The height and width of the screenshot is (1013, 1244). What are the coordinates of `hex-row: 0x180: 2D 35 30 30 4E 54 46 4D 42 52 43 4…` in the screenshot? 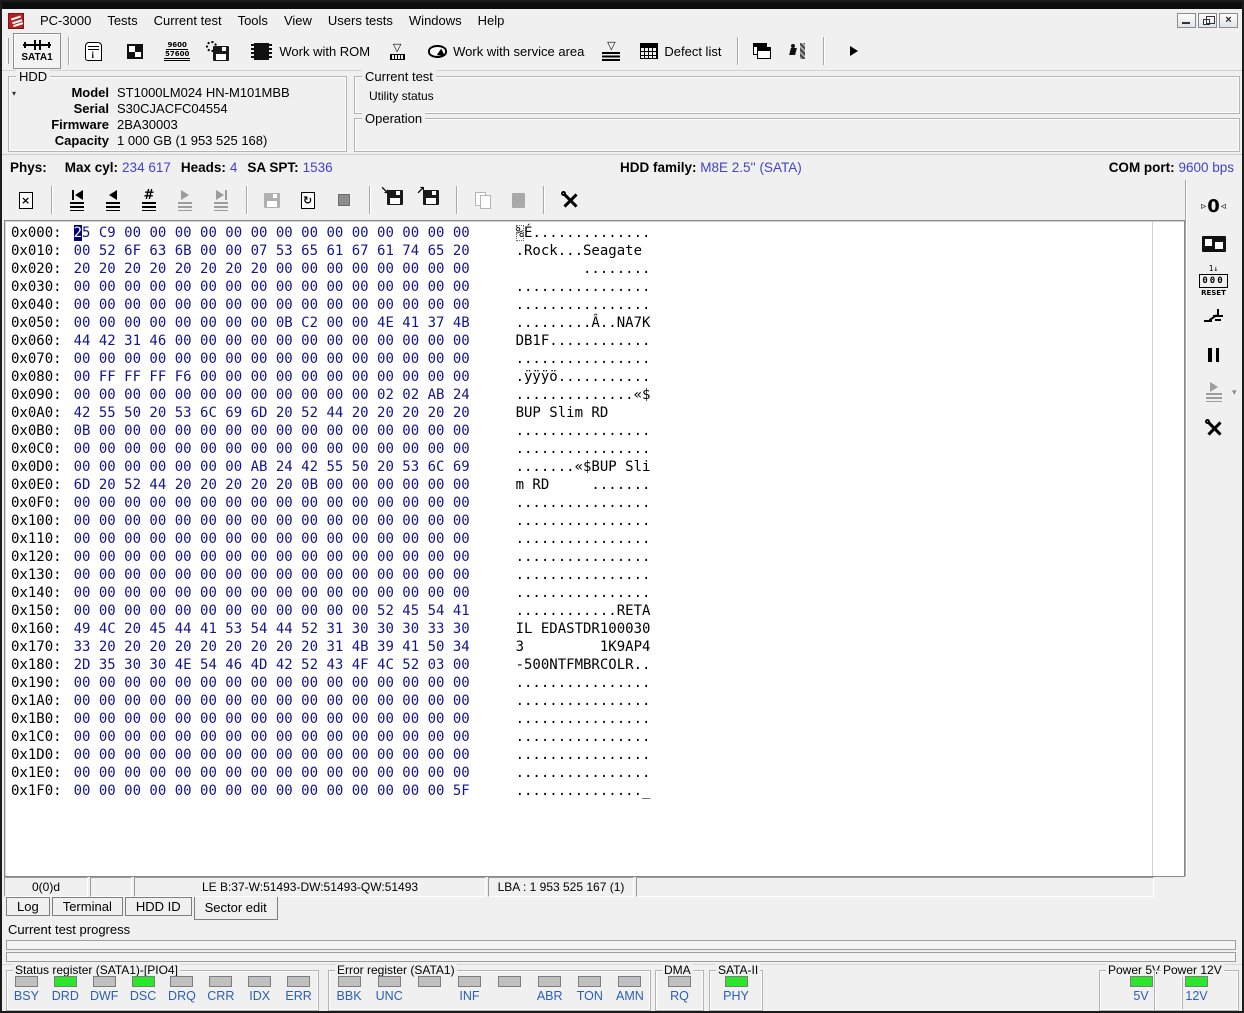 It's located at (597, 665).